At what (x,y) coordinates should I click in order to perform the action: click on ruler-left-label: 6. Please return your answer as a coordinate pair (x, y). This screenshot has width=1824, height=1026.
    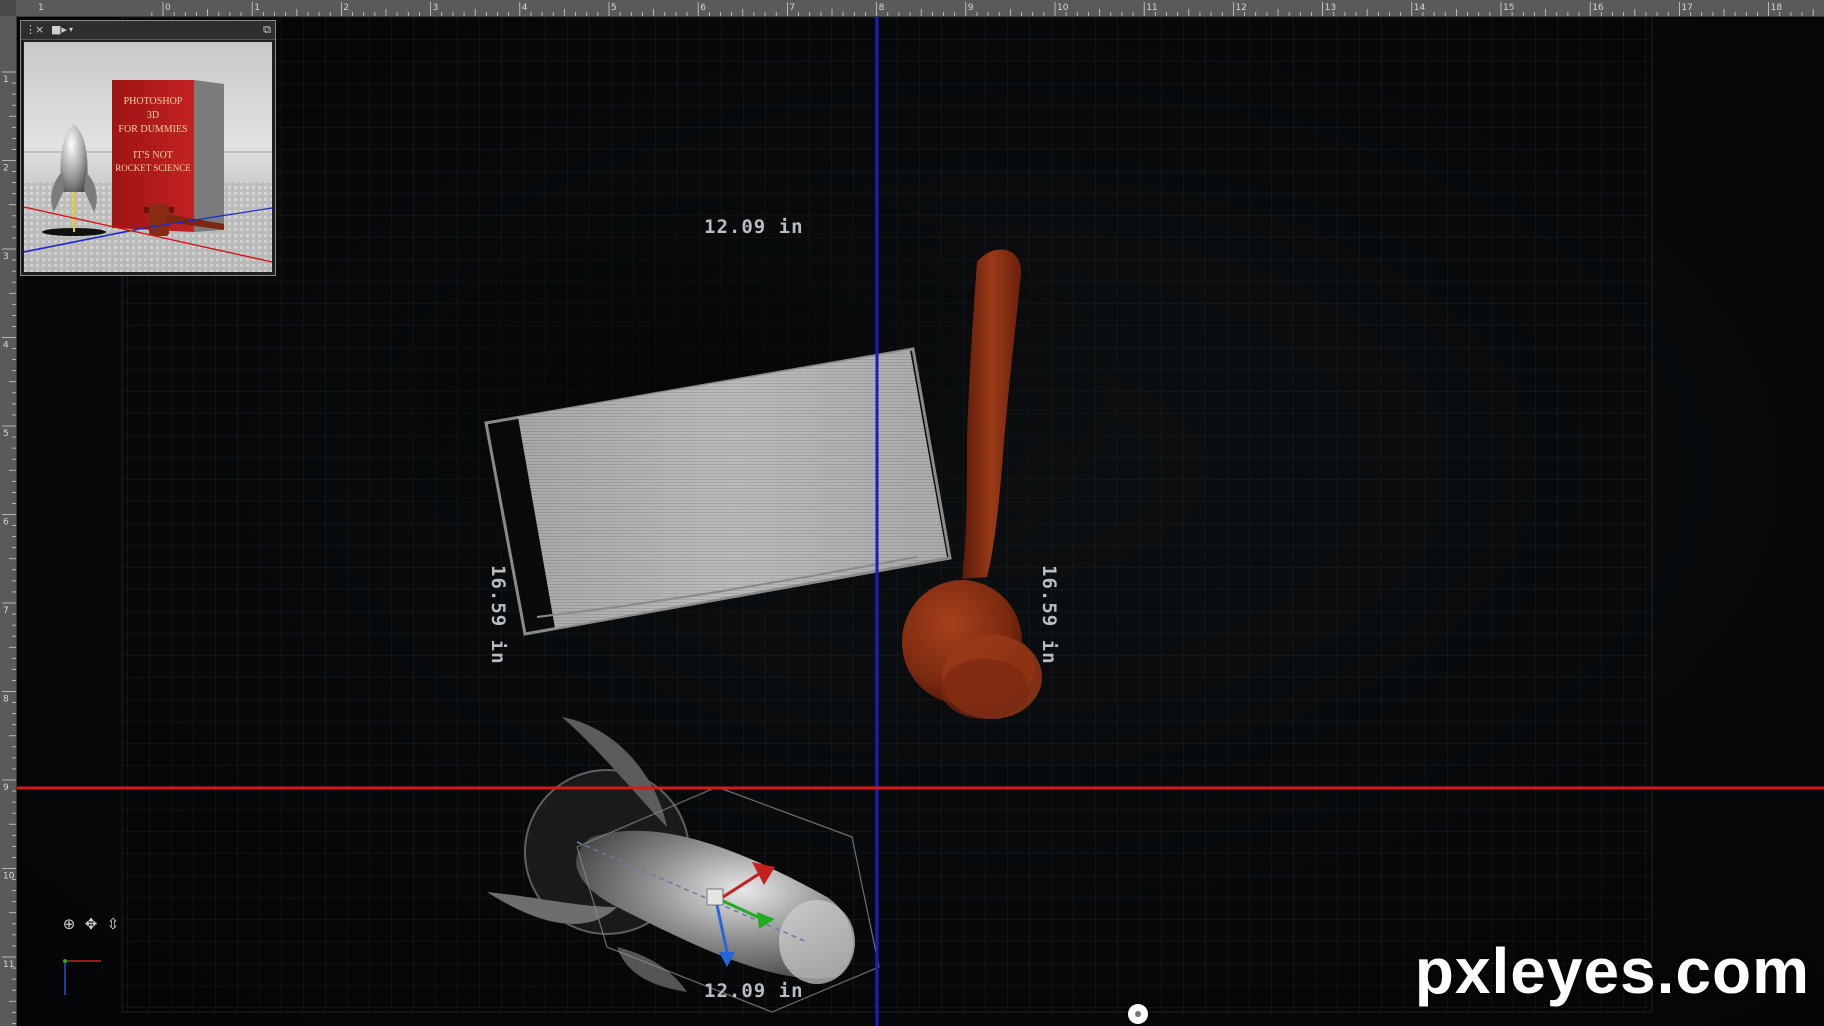
    Looking at the image, I should click on (6, 523).